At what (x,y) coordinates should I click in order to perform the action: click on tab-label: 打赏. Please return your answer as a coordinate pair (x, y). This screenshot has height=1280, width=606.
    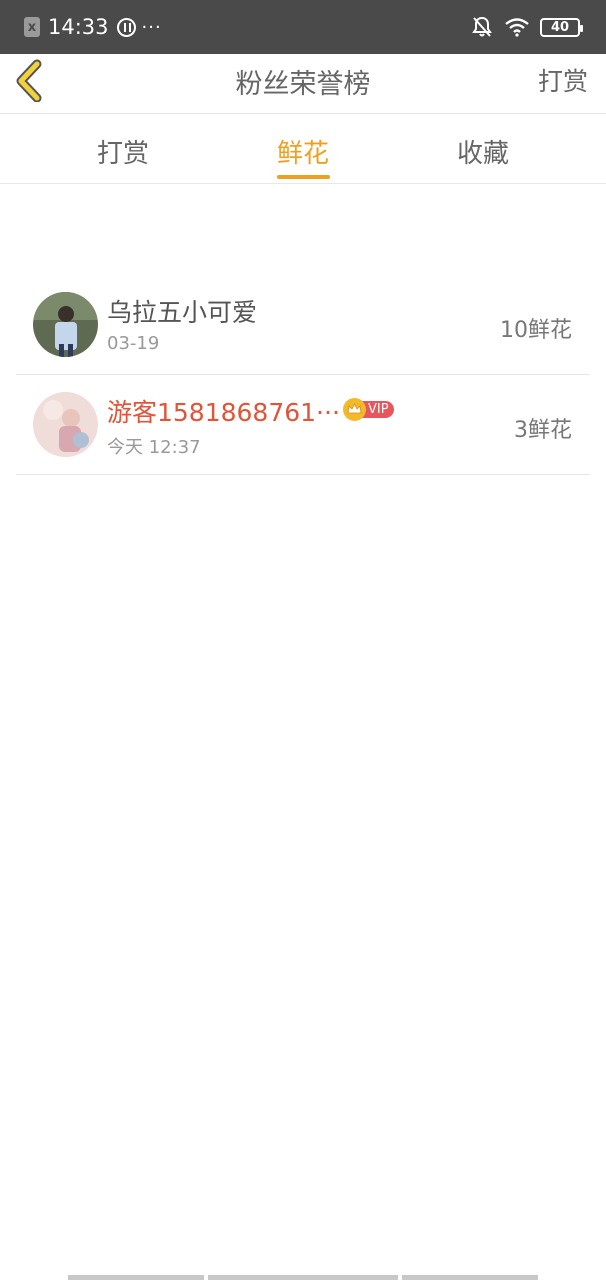
    Looking at the image, I should click on (122, 154).